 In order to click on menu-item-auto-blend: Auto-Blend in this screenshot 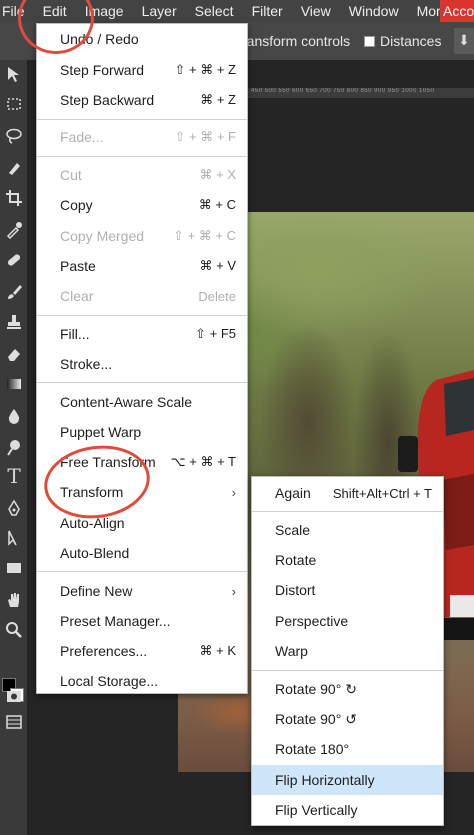, I will do `click(142, 553)`.